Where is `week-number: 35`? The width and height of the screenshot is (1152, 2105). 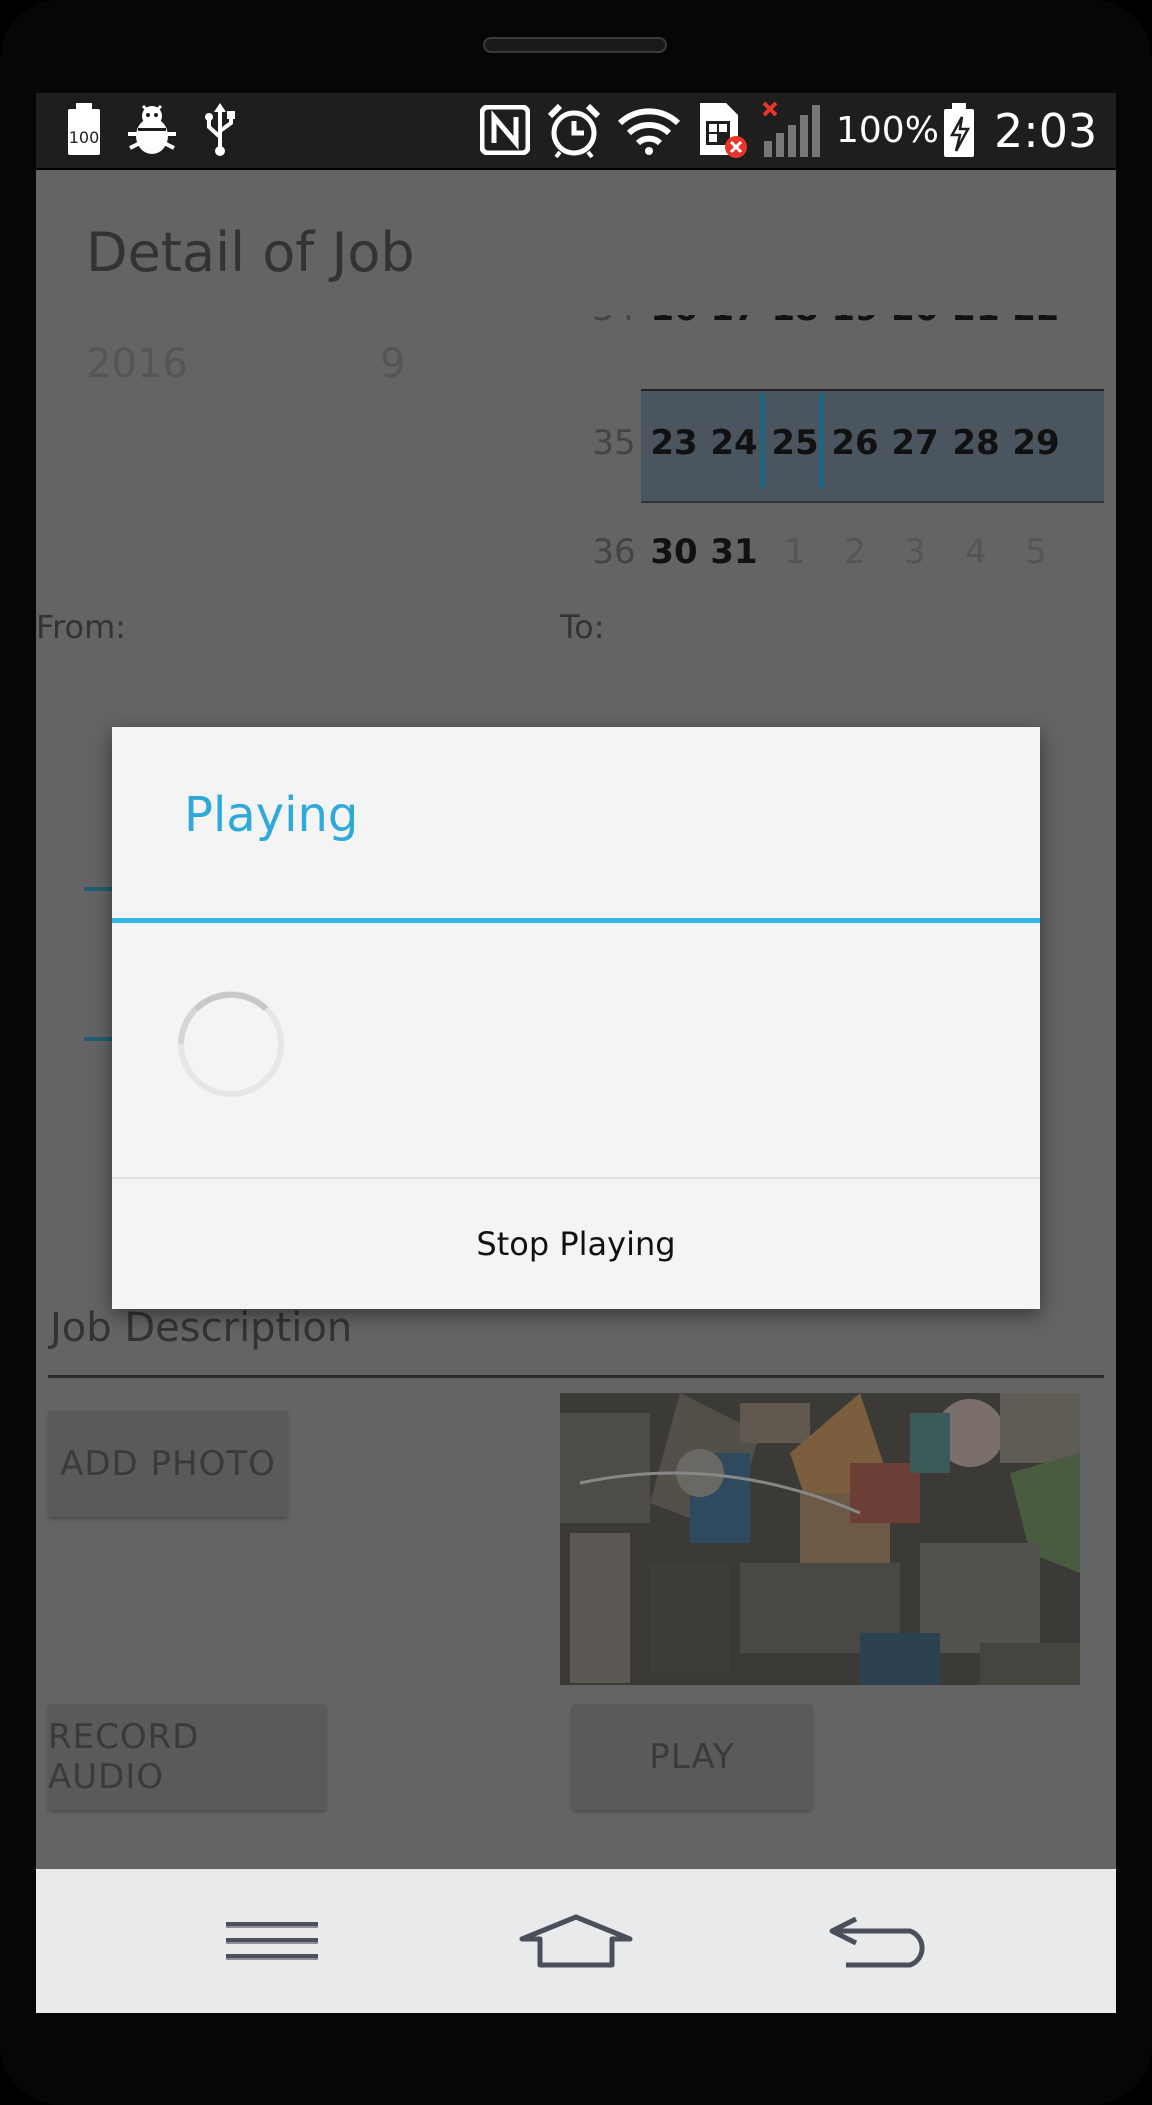
week-number: 35 is located at coordinates (614, 443).